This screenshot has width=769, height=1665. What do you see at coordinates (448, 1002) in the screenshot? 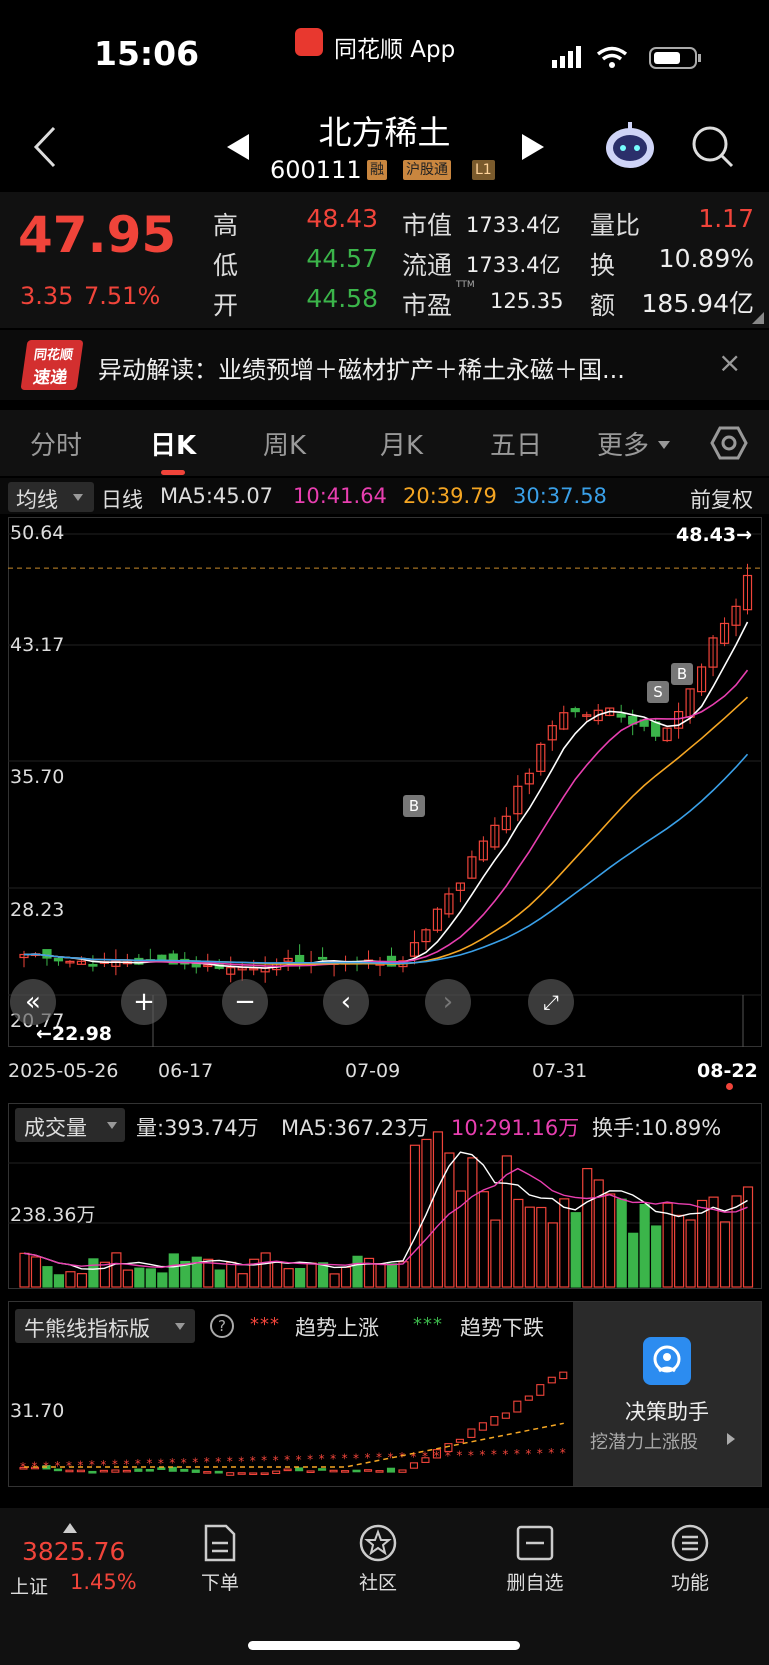
I see `scroll-right-button: ›` at bounding box center [448, 1002].